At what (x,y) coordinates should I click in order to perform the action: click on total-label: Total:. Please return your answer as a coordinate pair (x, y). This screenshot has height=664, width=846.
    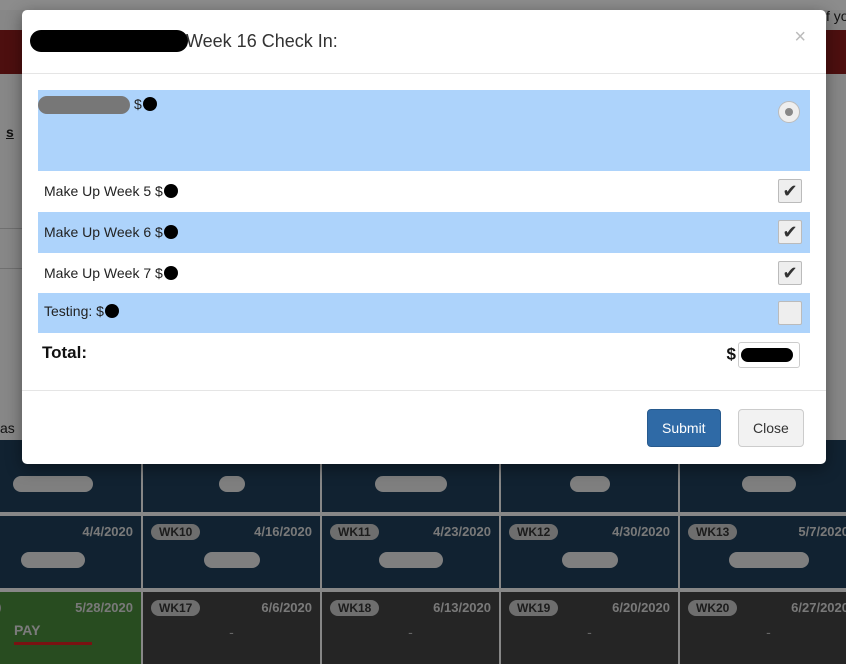
    Looking at the image, I should click on (65, 352).